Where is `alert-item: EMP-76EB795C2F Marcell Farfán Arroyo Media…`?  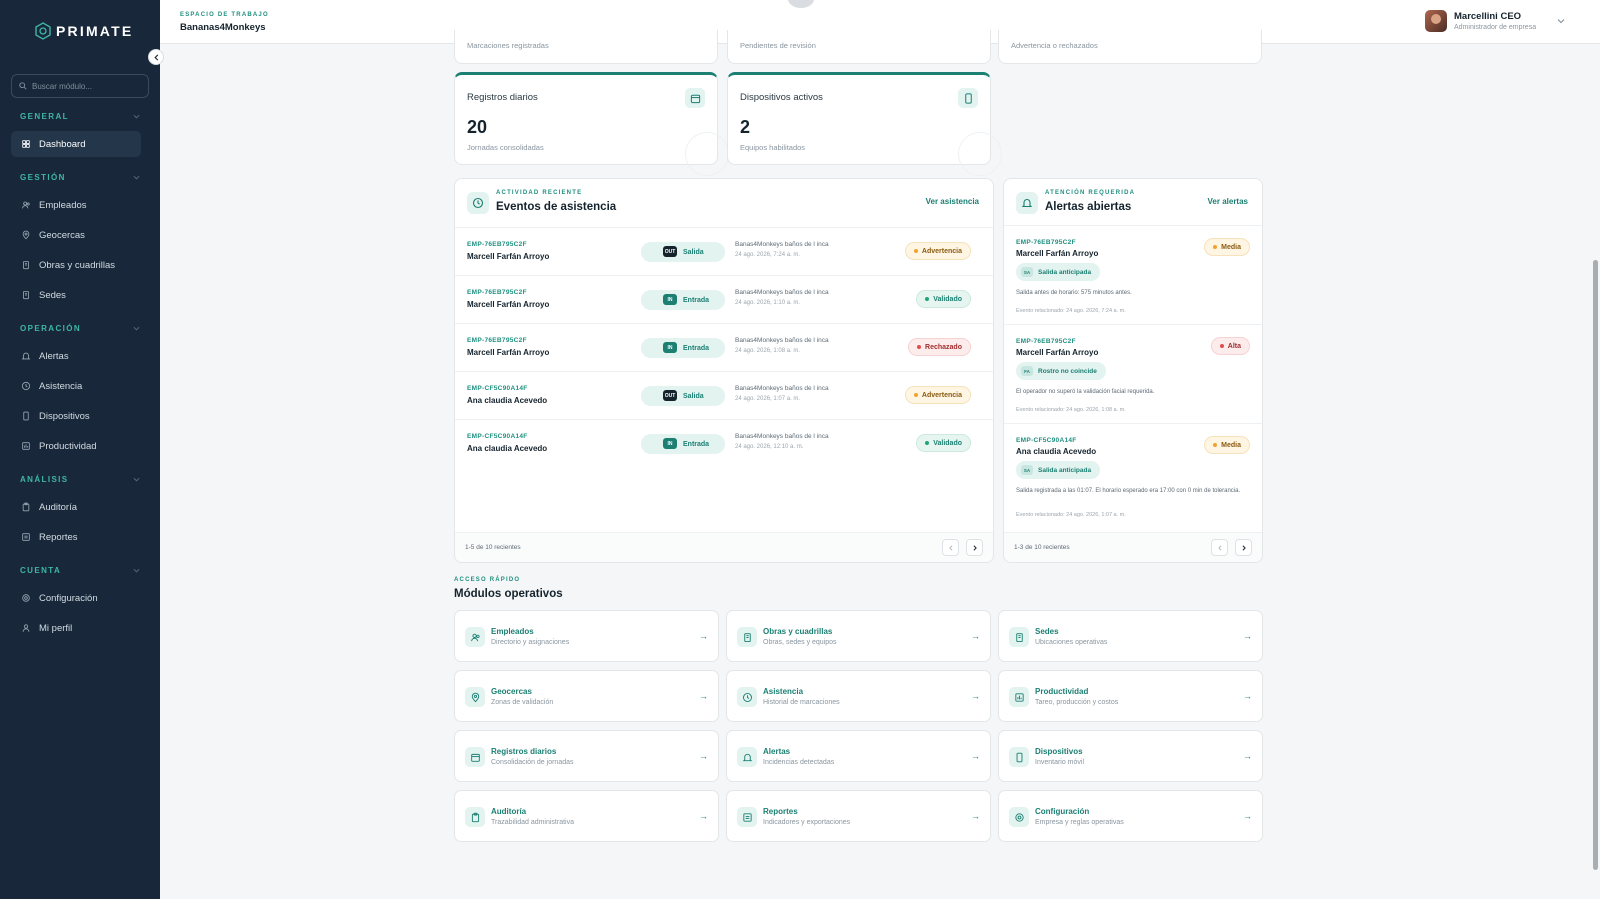
alert-item: EMP-76EB795C2F Marcell Farfán Arroyo Media… is located at coordinates (1133, 274).